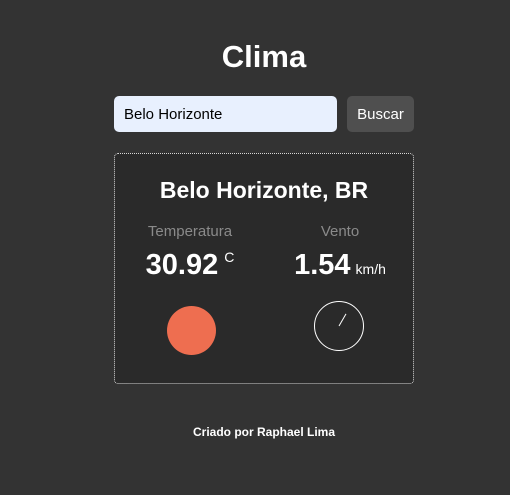 The width and height of the screenshot is (510, 495). What do you see at coordinates (264, 432) in the screenshot?
I see `footer-credit: Criado por Raphael Lima` at bounding box center [264, 432].